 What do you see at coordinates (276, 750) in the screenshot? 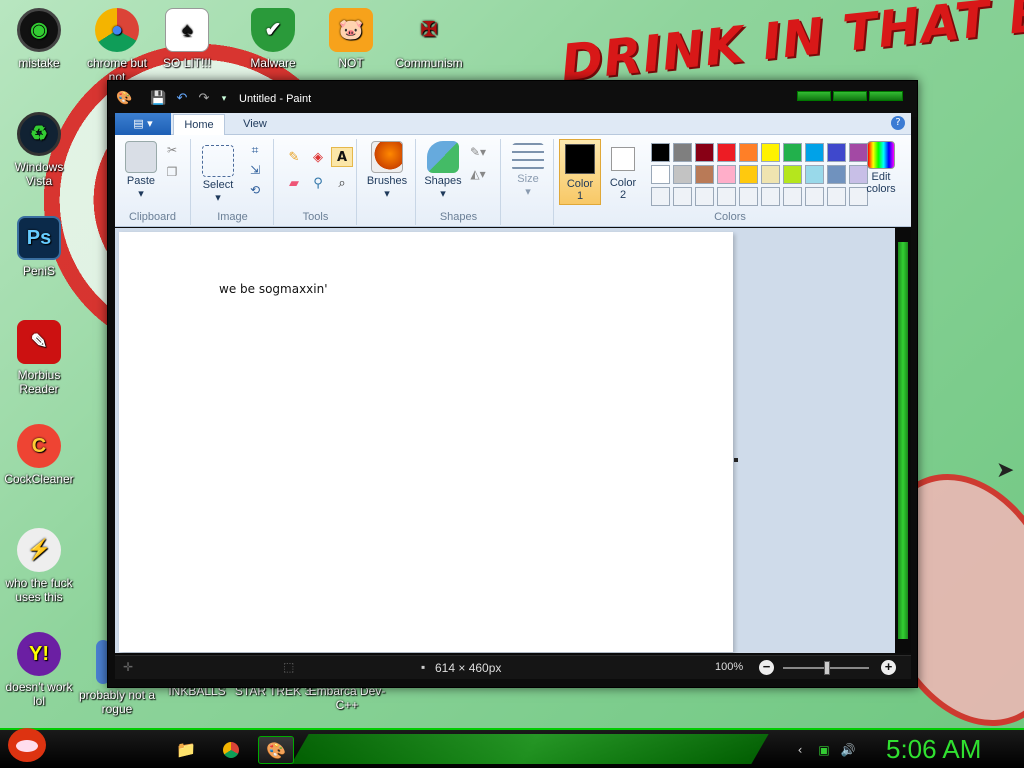
I see `taskbar-paint: 🎨` at bounding box center [276, 750].